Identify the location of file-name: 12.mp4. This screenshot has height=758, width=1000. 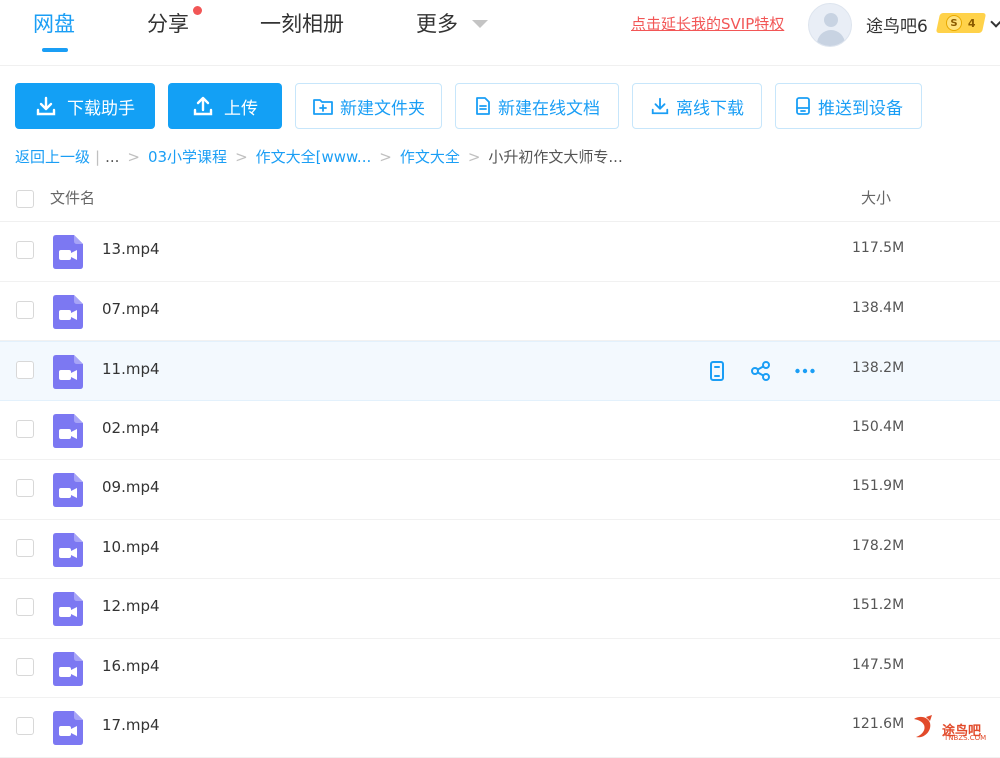
(131, 606).